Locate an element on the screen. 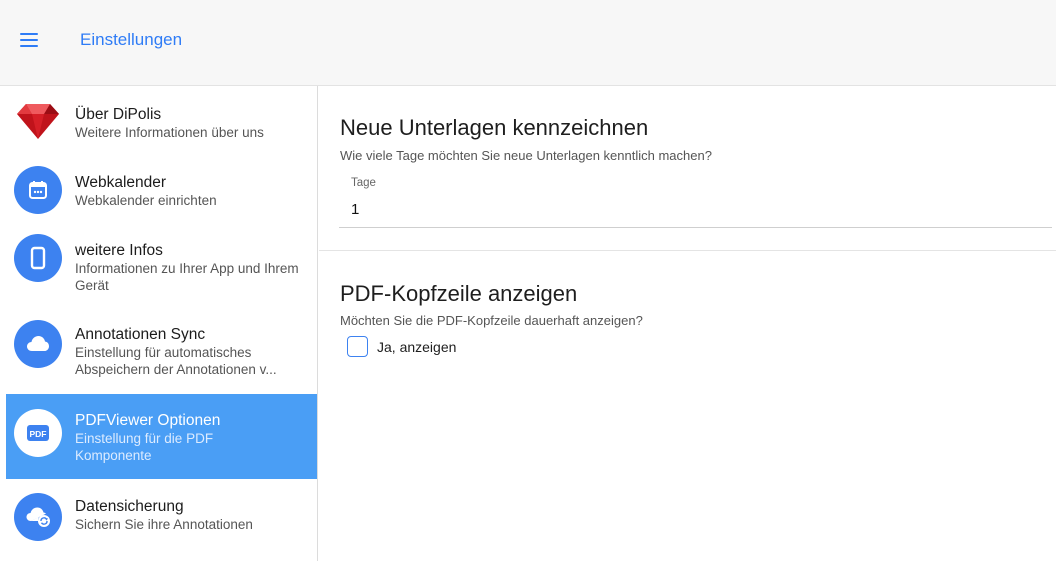 The image size is (1056, 561). sidebar-item-title: Annotationen Sync is located at coordinates (140, 334).